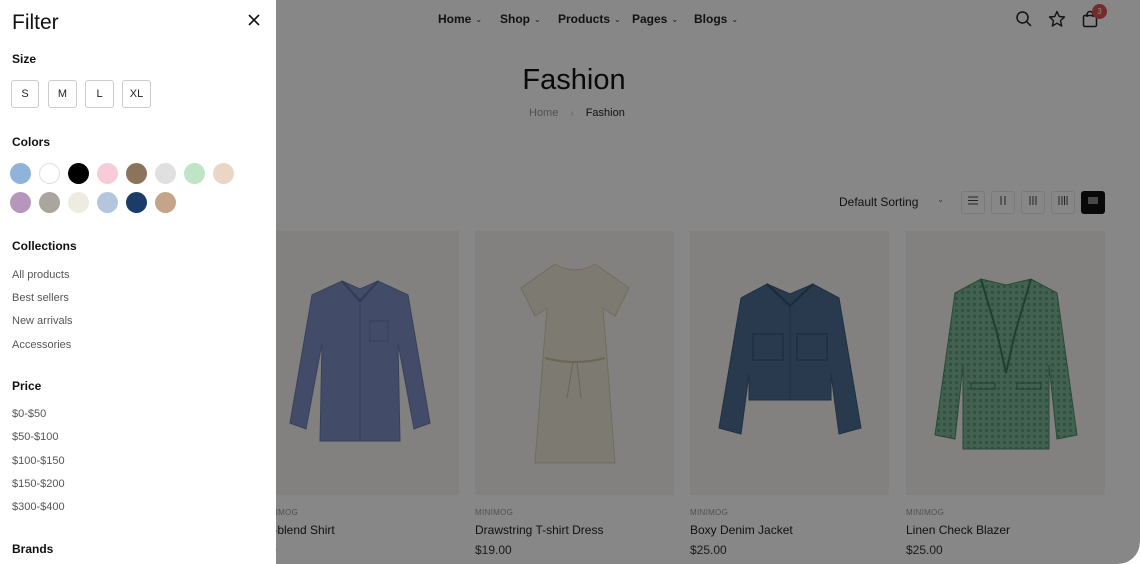 The height and width of the screenshot is (564, 1140). I want to click on filter-title: Filter, so click(35, 22).